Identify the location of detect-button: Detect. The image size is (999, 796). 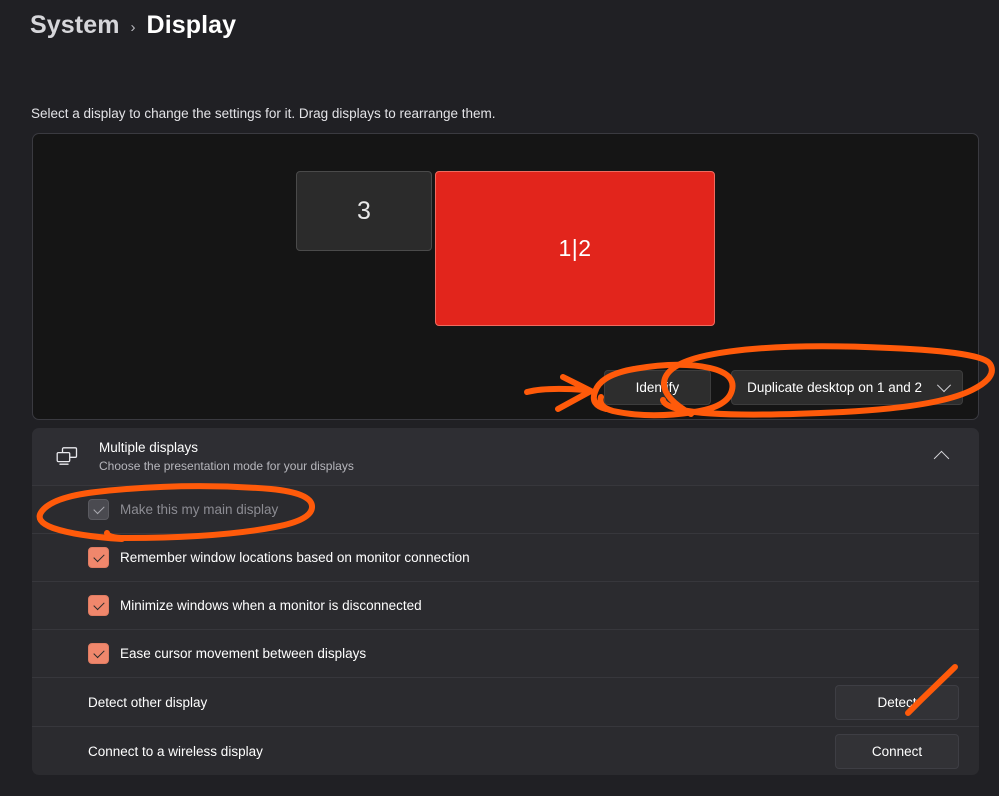
(897, 702).